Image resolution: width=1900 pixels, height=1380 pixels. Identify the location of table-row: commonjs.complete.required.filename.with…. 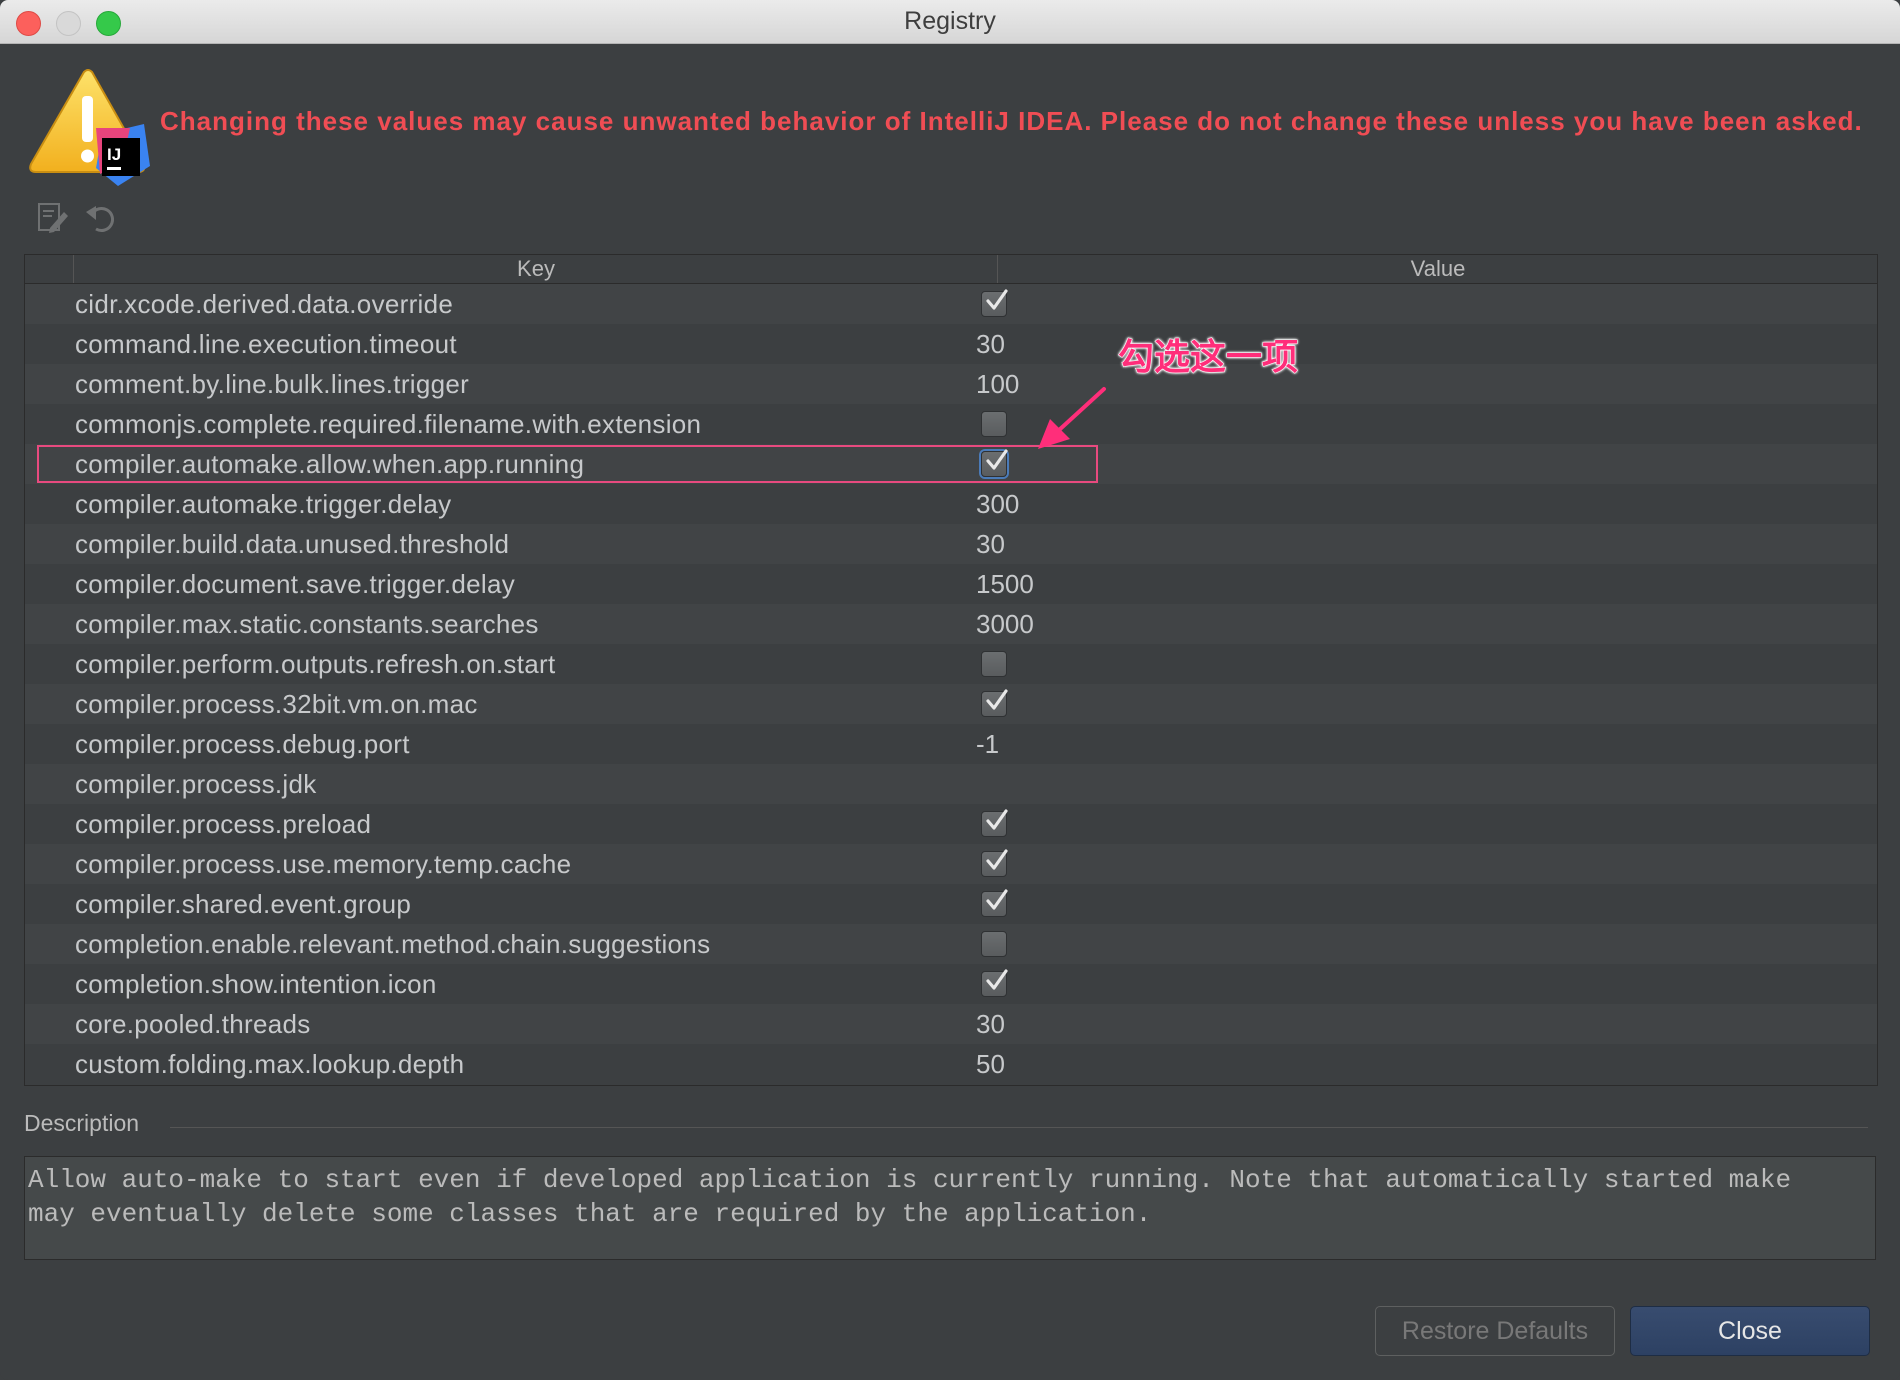
(951, 424).